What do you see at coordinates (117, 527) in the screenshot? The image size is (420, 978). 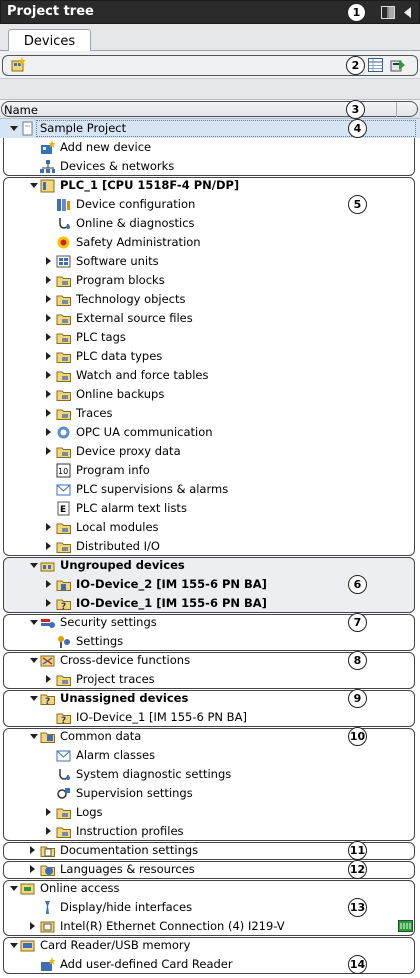 I see `tree-item-label: Local modules` at bounding box center [117, 527].